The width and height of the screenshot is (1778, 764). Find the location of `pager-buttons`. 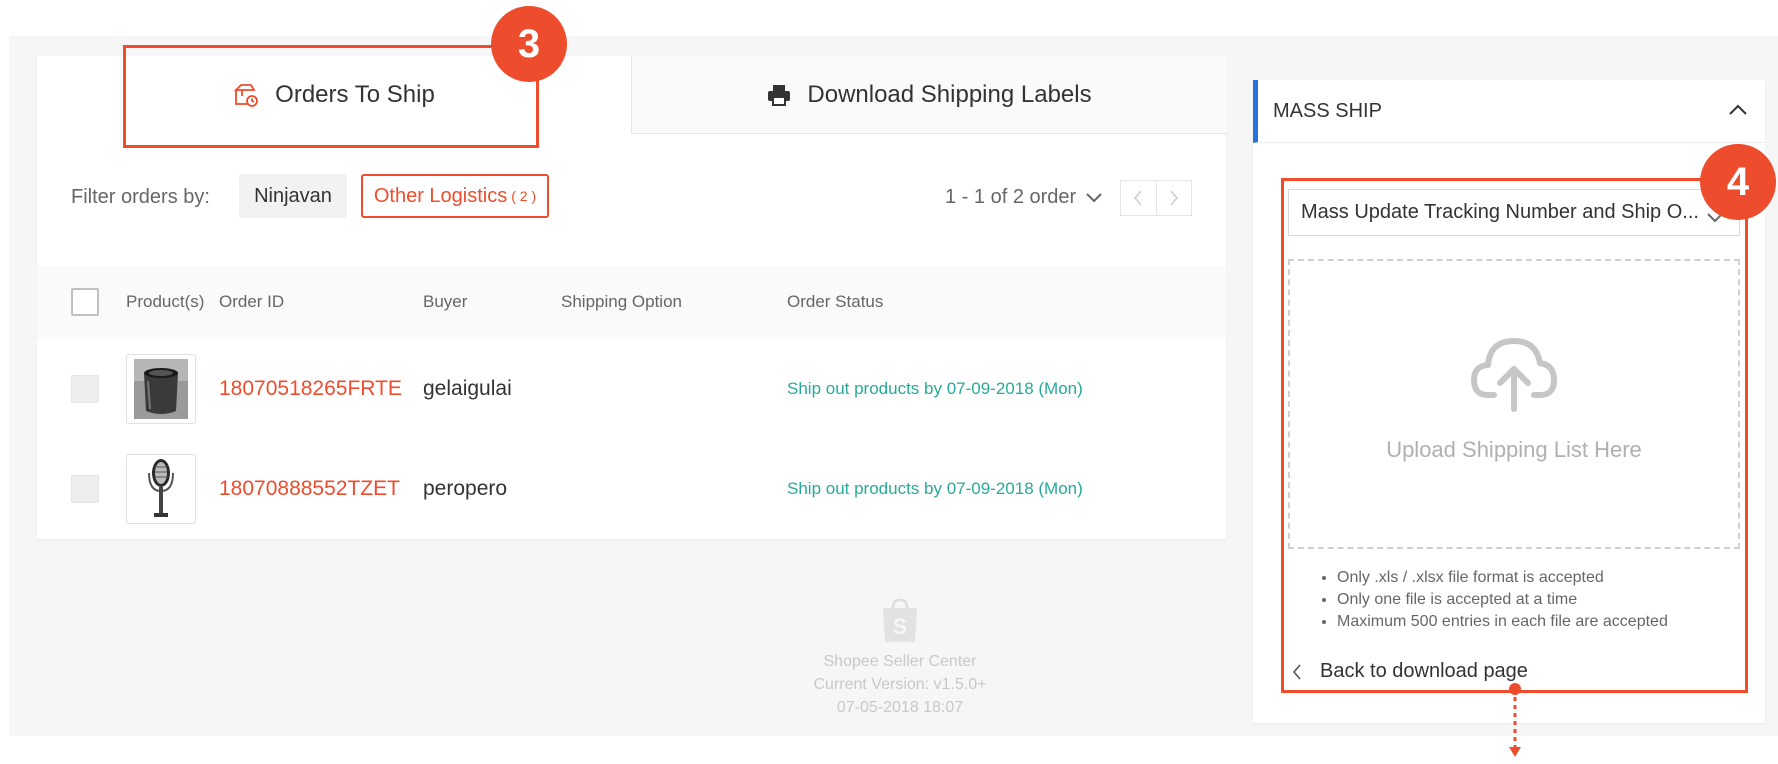

pager-buttons is located at coordinates (1156, 198).